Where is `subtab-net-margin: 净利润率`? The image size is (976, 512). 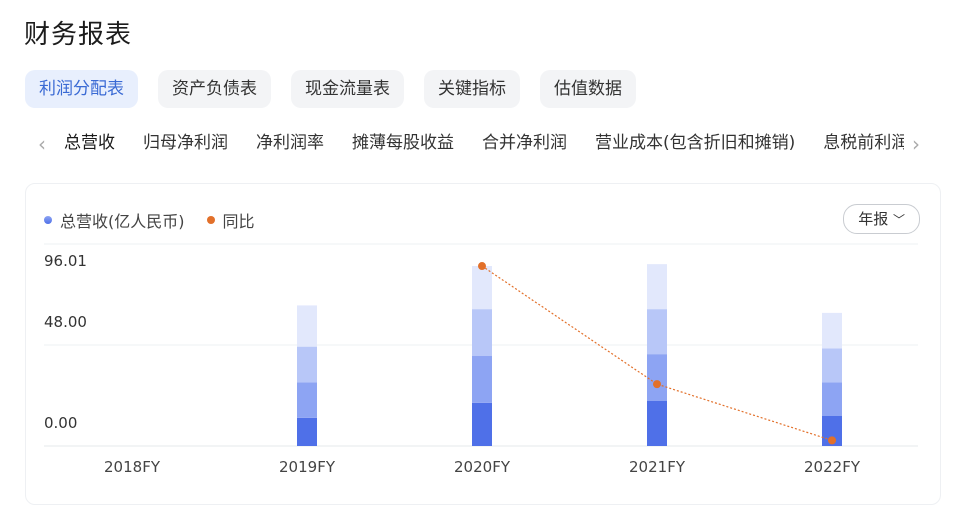 subtab-net-margin: 净利润率 is located at coordinates (290, 146).